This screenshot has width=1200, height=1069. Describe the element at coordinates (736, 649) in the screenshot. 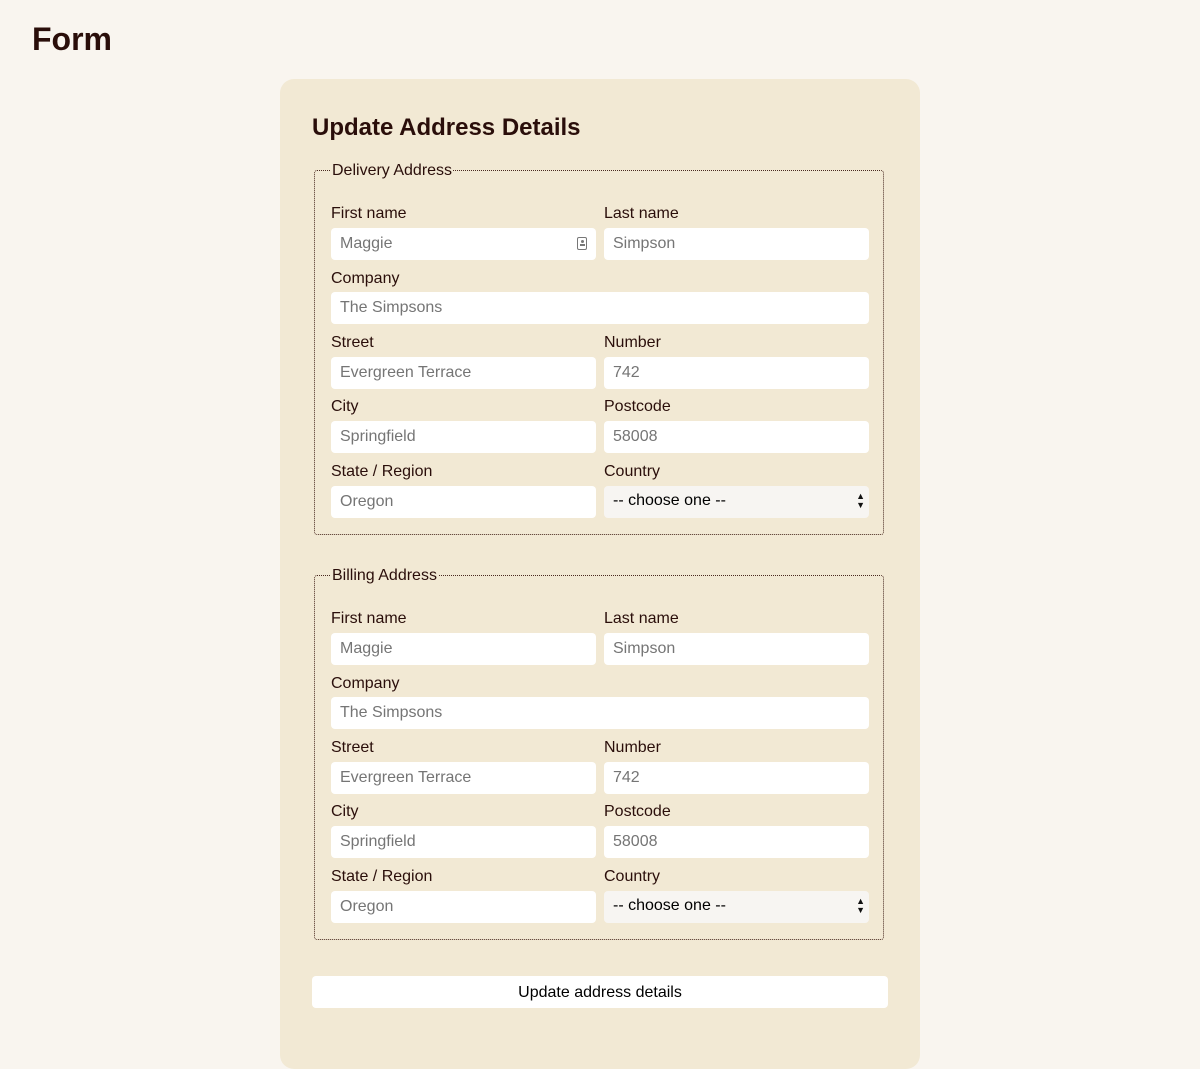

I see `billing-last-name-input: Simpson` at that location.